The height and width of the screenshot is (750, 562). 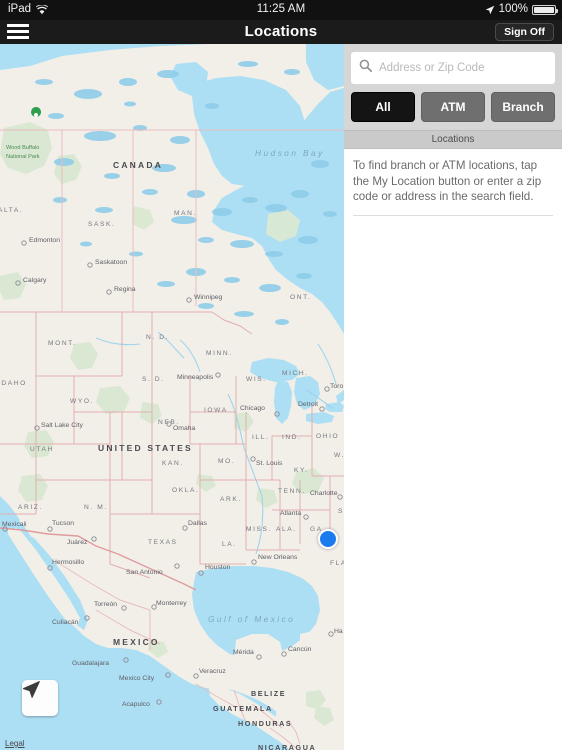 What do you see at coordinates (153, 379) in the screenshot?
I see `svg-text: S. D.` at bounding box center [153, 379].